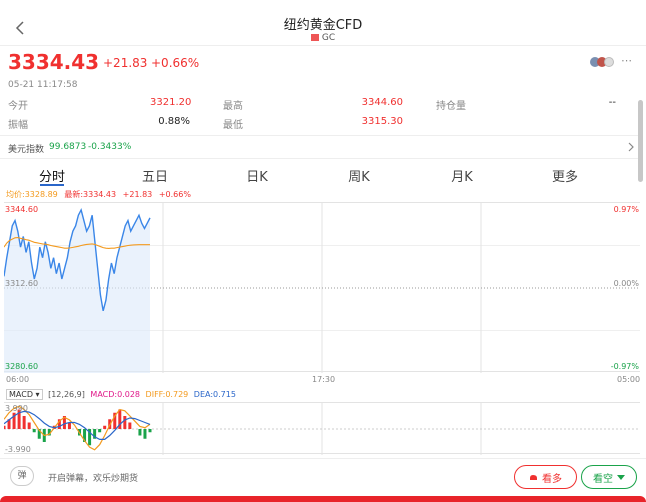  Describe the element at coordinates (171, 102) in the screenshot. I see `open-value: 3321.20` at that location.